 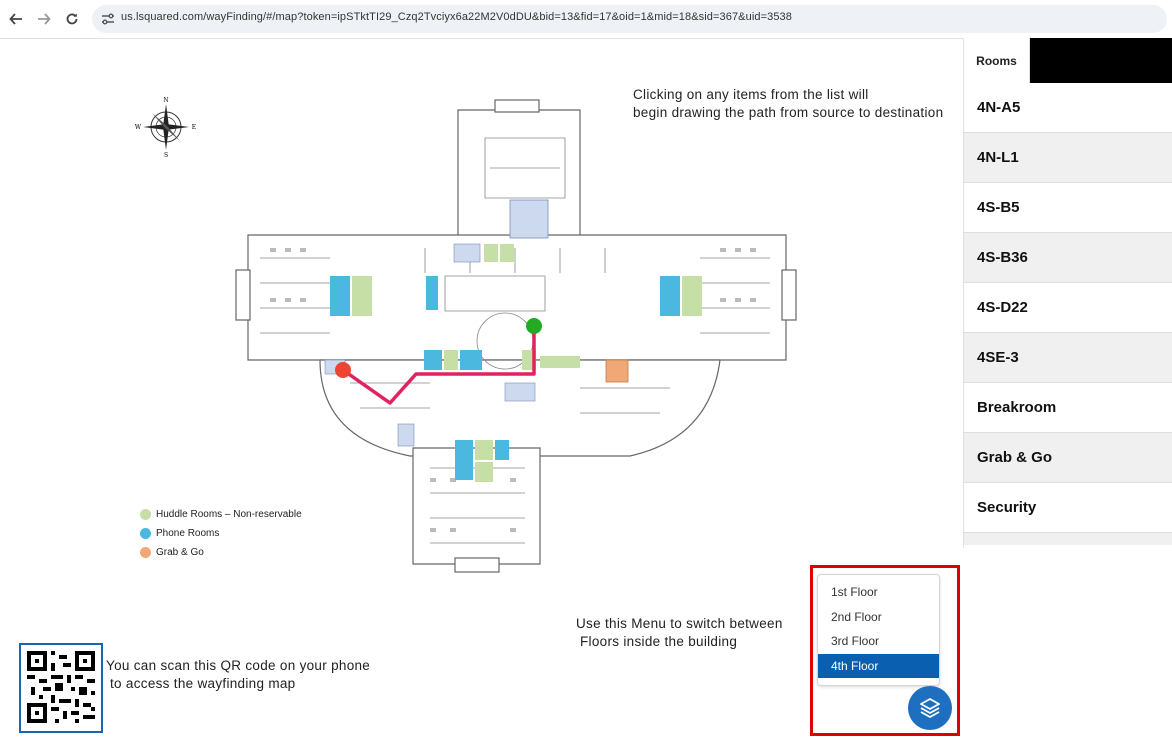 What do you see at coordinates (203, 683) in the screenshot?
I see `qr-instruction-line-2: to access the wayfinding map` at bounding box center [203, 683].